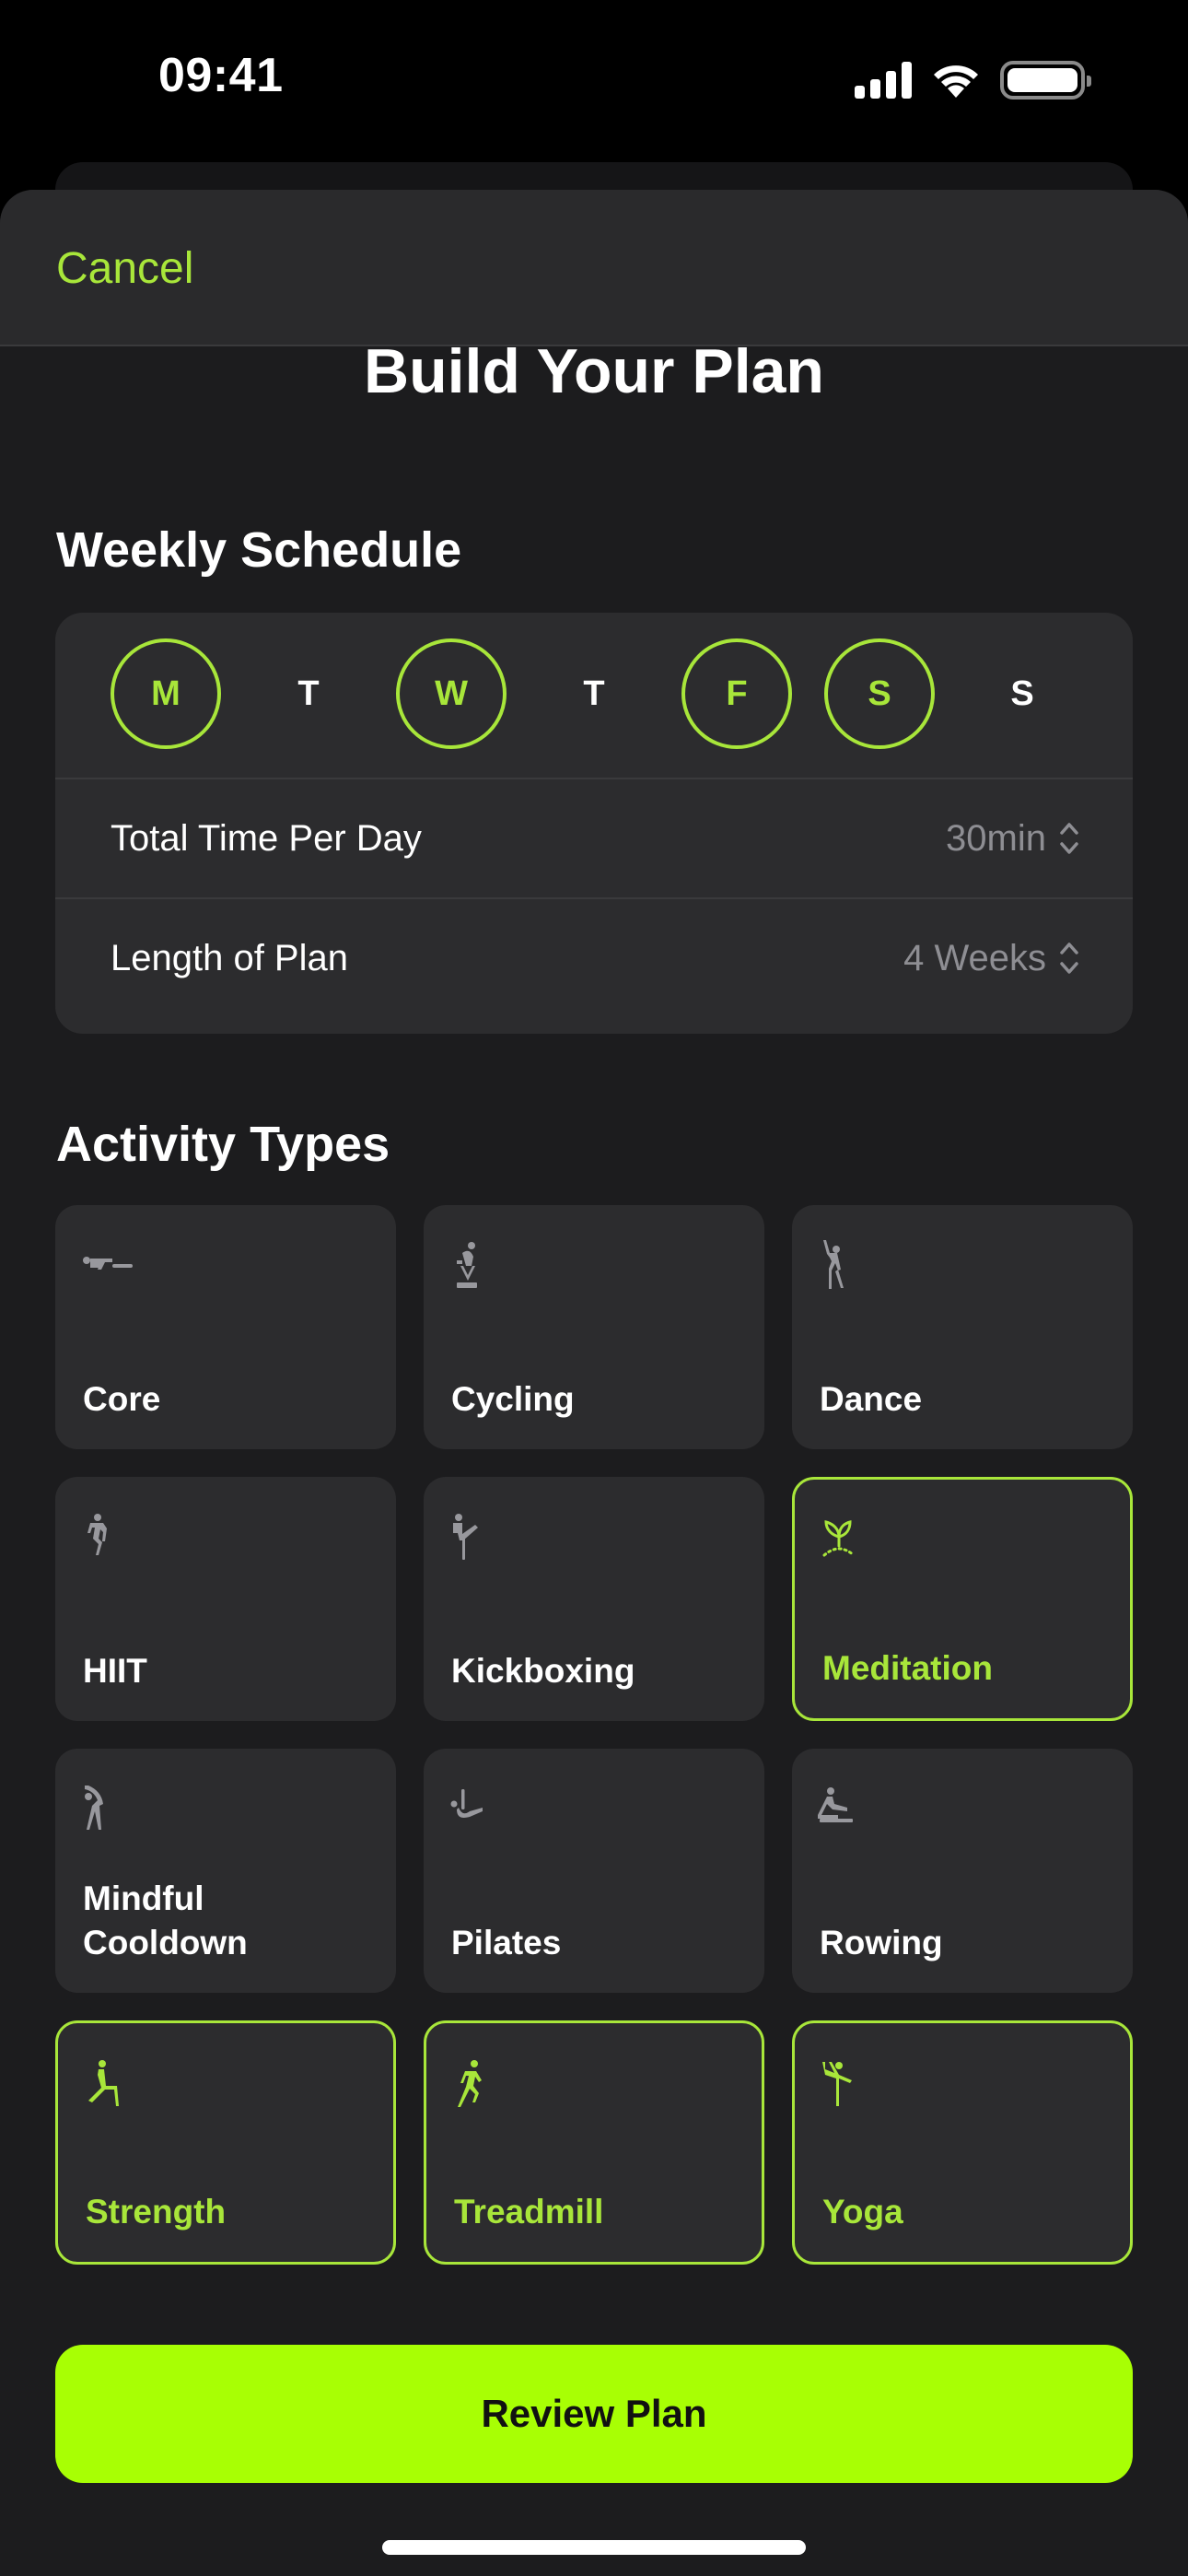 Image resolution: width=1188 pixels, height=2576 pixels. What do you see at coordinates (108, 1264) in the screenshot?
I see `core-training-icon` at bounding box center [108, 1264].